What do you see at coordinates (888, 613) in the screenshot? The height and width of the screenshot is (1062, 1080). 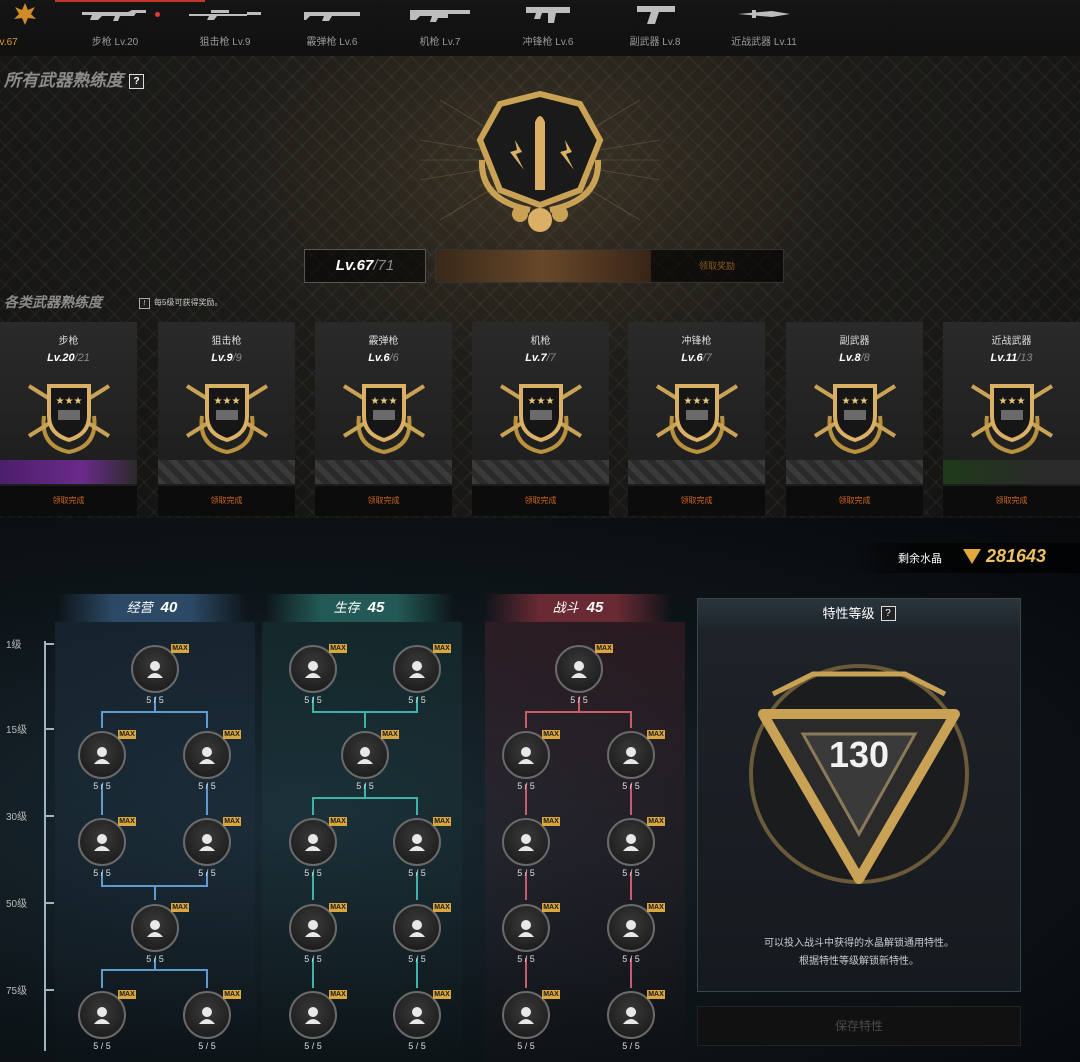 I see `help-icon: ?` at bounding box center [888, 613].